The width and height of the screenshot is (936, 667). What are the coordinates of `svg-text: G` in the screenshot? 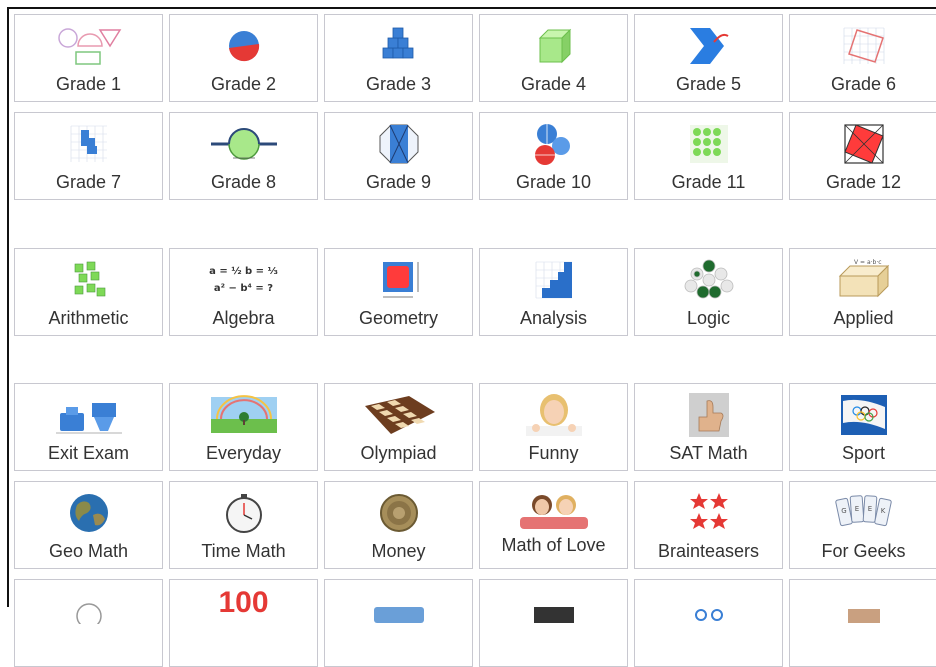 It's located at (843, 511).